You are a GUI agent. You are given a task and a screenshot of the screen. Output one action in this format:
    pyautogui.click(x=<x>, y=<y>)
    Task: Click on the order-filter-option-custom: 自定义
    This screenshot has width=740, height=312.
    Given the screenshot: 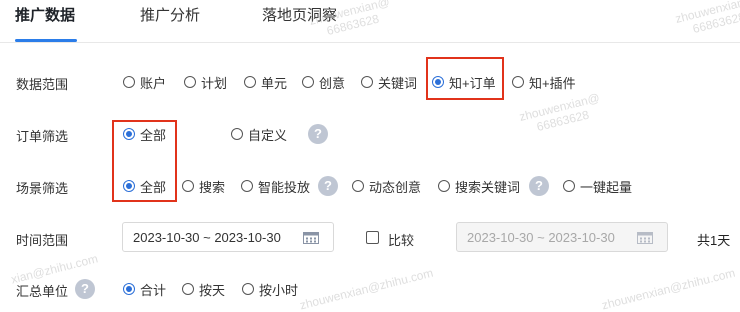 What is the action you would take?
    pyautogui.click(x=259, y=134)
    